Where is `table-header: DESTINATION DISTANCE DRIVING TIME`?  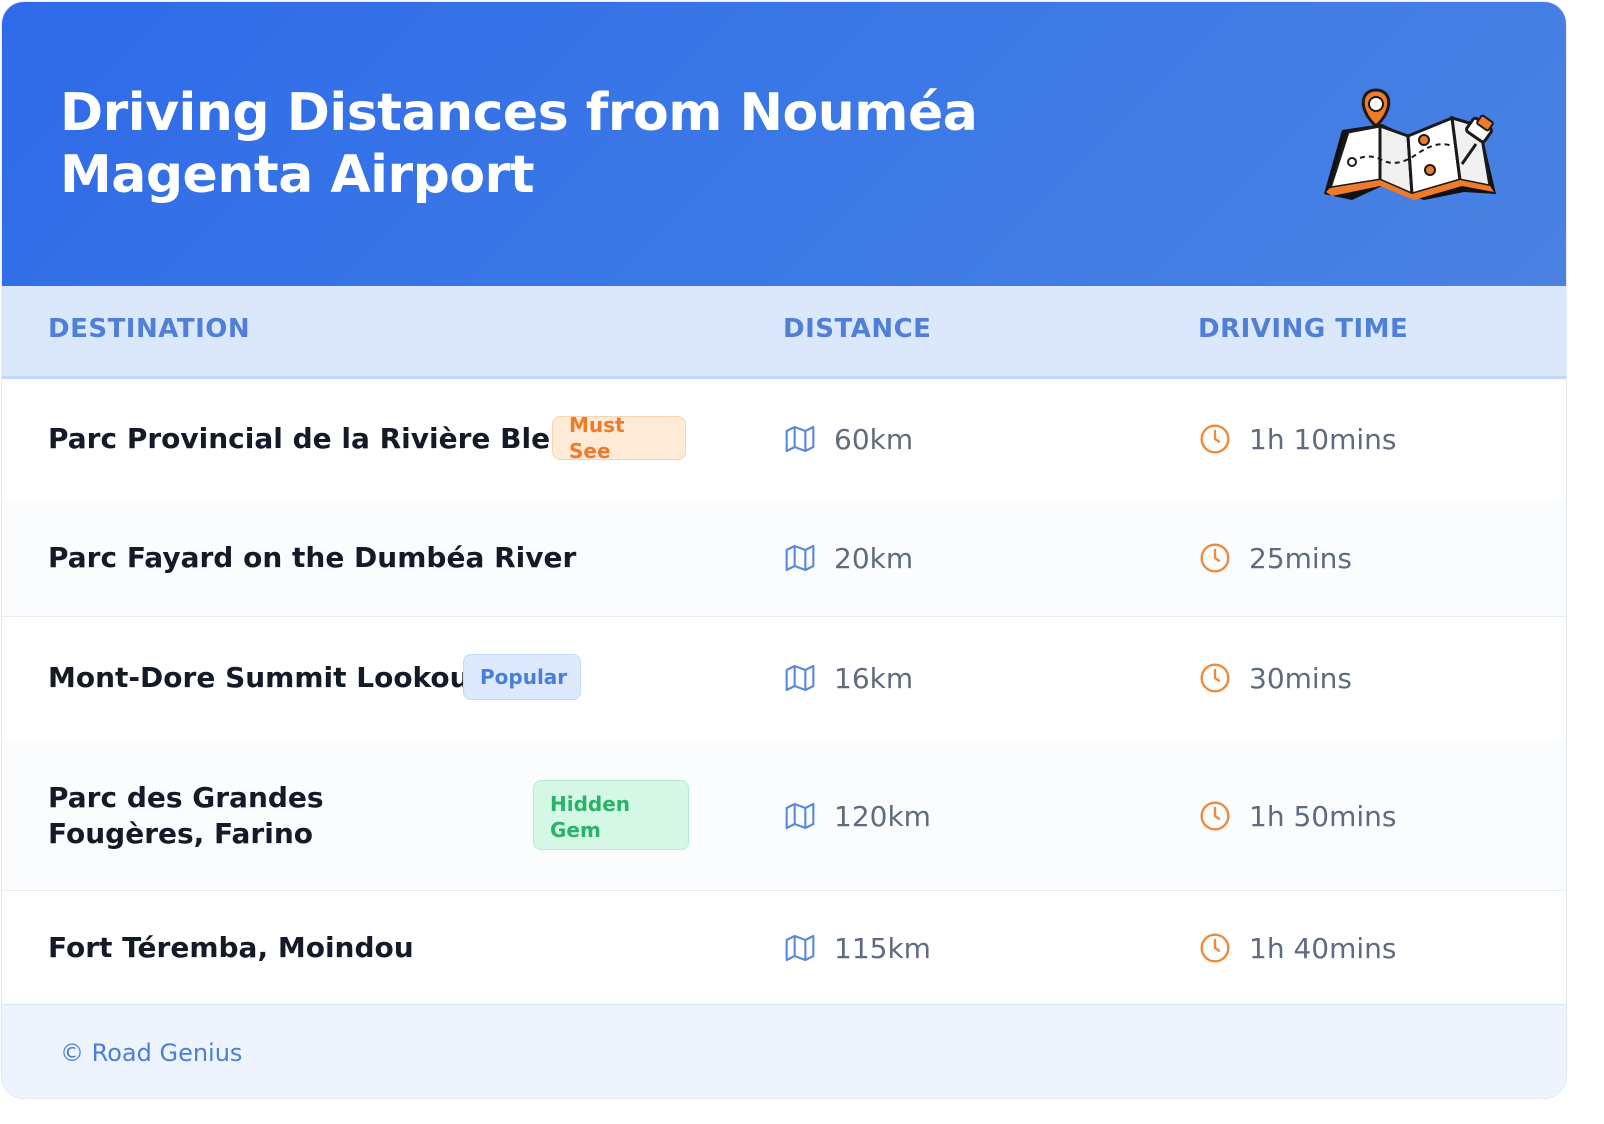 table-header: DESTINATION DISTANCE DRIVING TIME is located at coordinates (784, 332).